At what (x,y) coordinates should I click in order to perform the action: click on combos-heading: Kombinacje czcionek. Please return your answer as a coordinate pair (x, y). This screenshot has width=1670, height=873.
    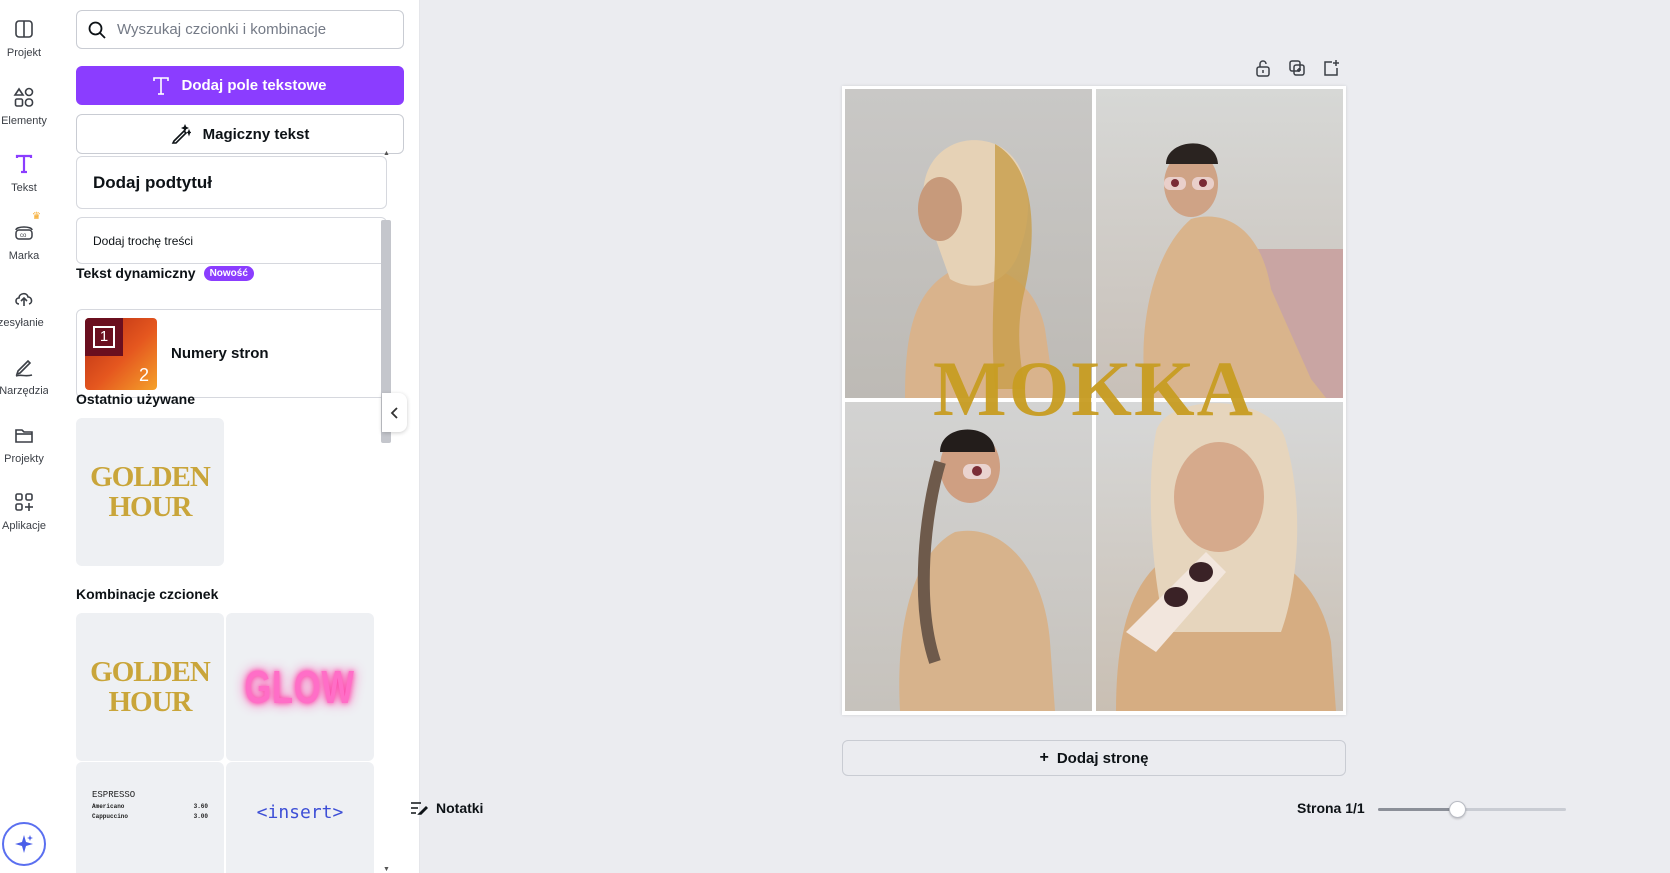
    Looking at the image, I should click on (147, 594).